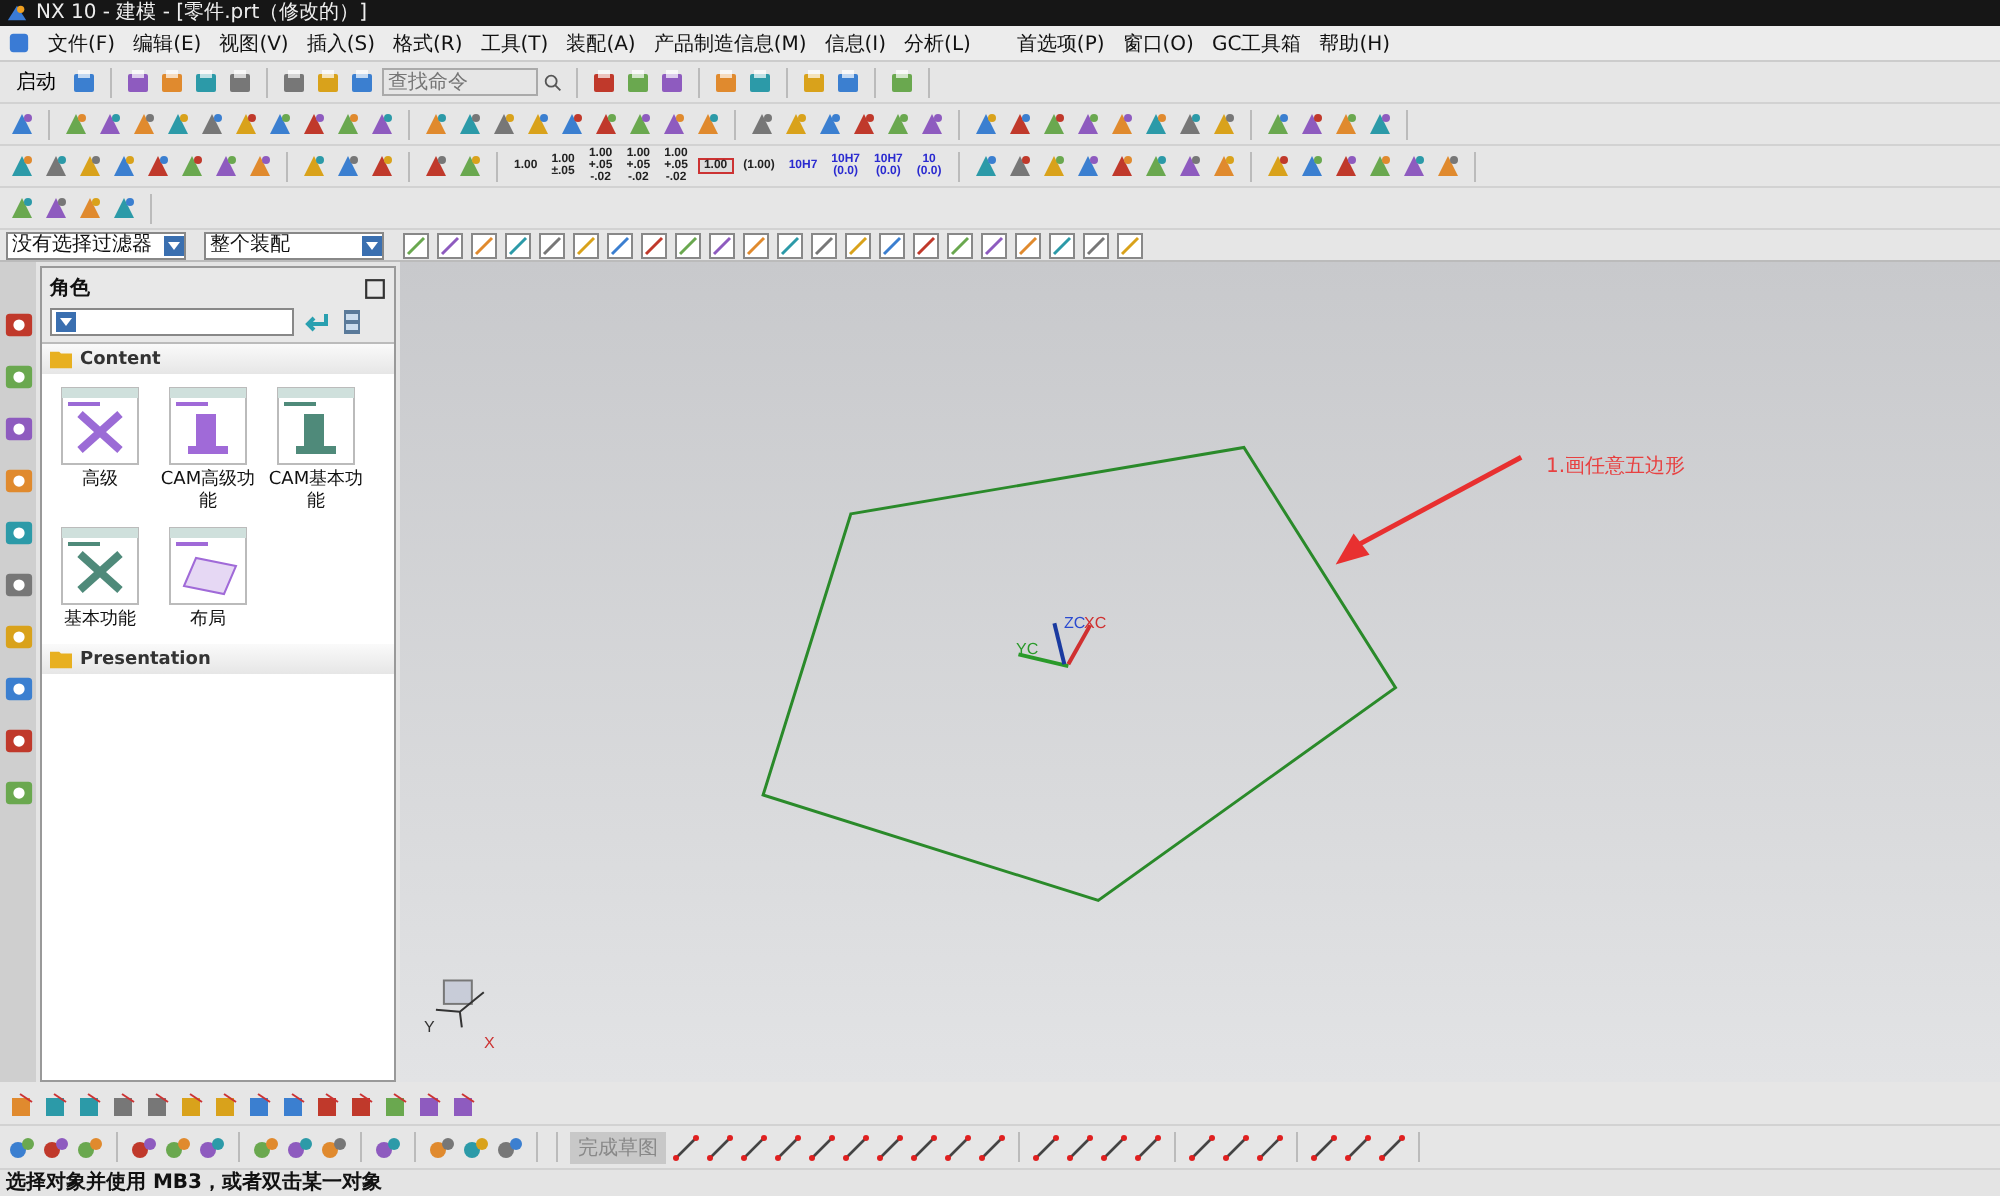  What do you see at coordinates (208, 566) in the screenshot?
I see `role-card-icon` at bounding box center [208, 566].